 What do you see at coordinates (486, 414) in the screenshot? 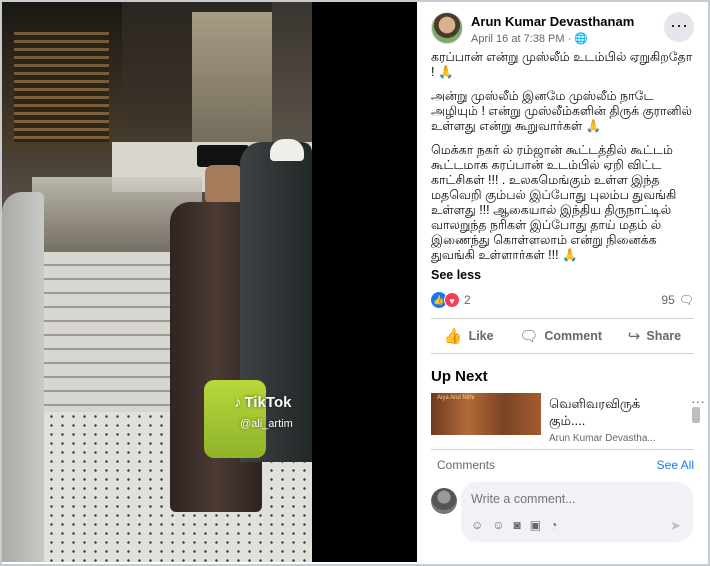
I see `up-next-thumbnail: Aiya Arul Nithi` at bounding box center [486, 414].